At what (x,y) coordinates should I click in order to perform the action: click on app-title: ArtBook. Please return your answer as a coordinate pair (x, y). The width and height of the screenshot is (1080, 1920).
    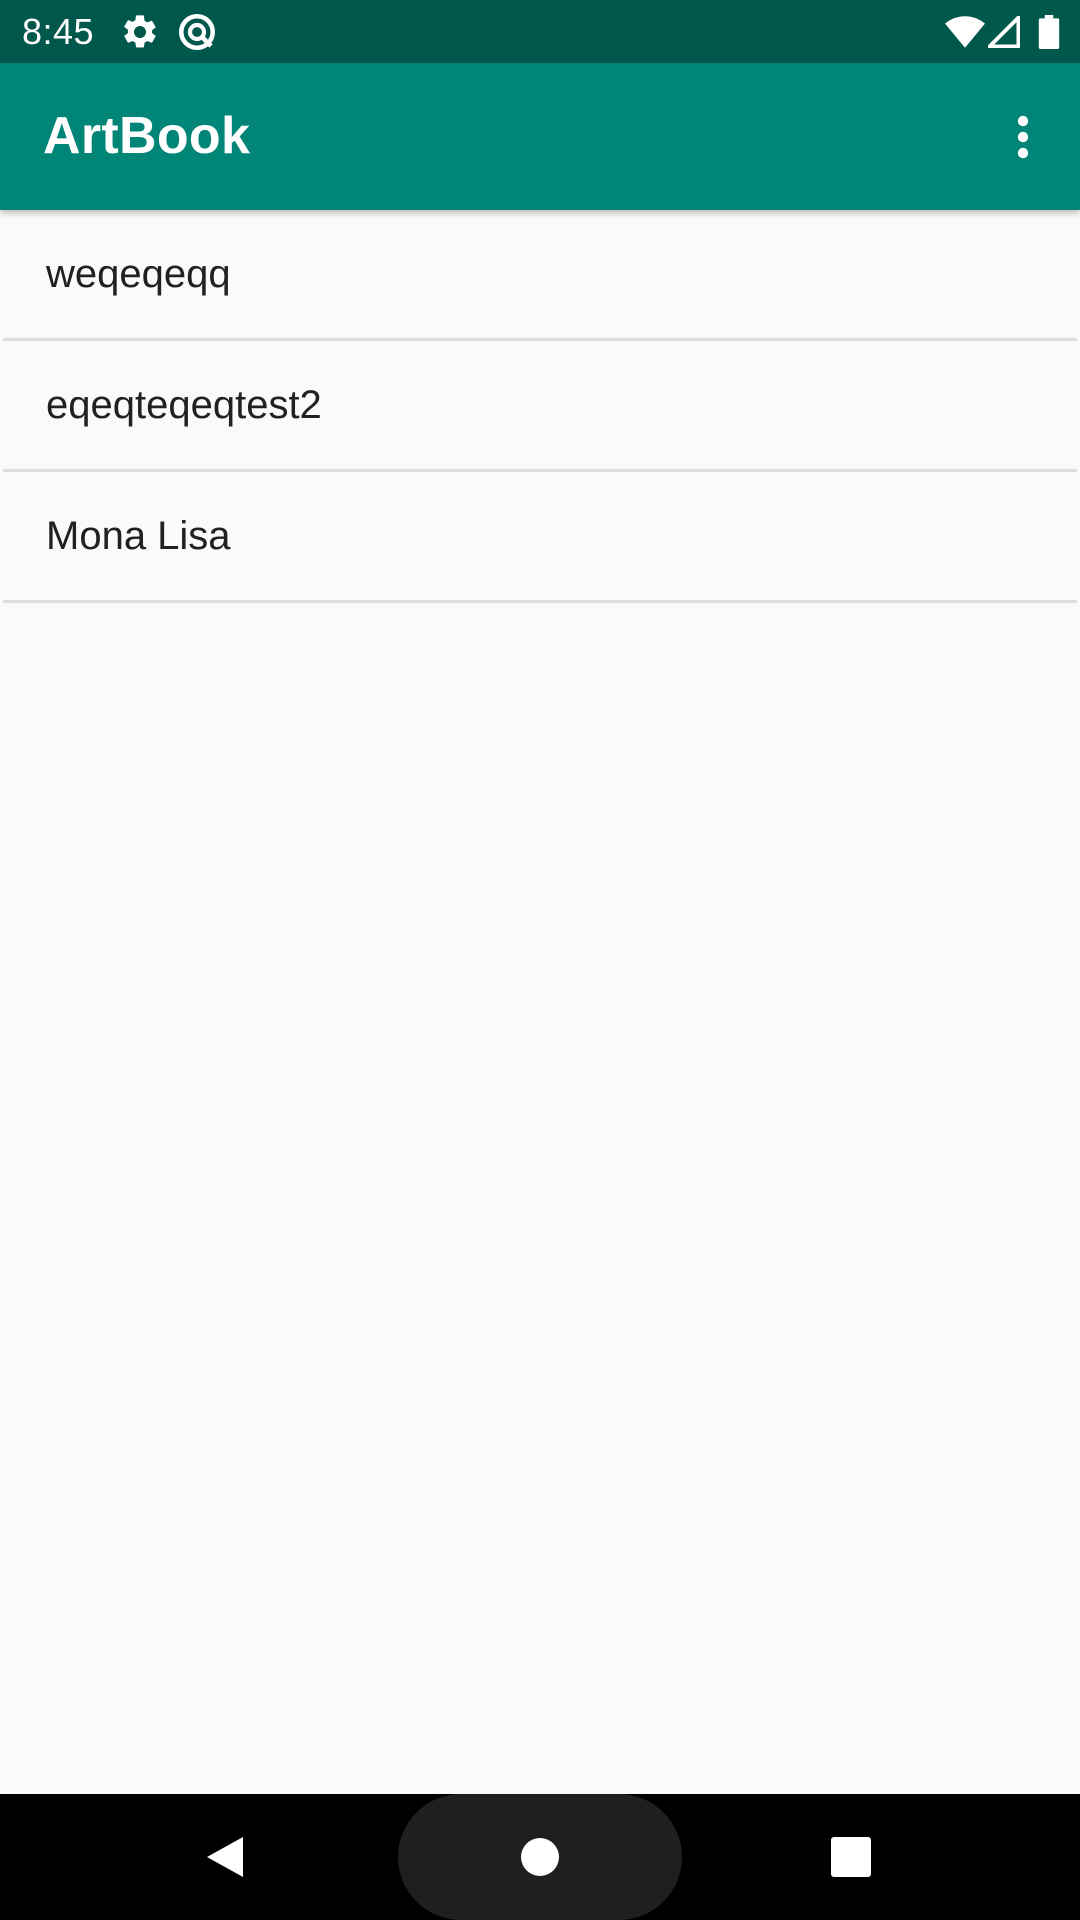
    Looking at the image, I should click on (147, 136).